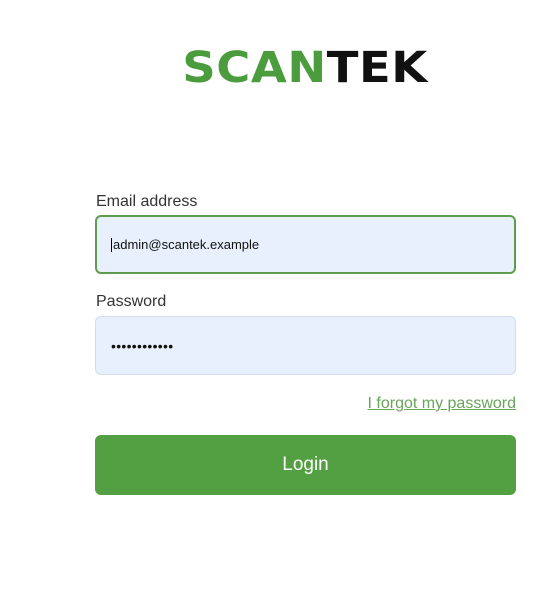  Describe the element at coordinates (442, 404) in the screenshot. I see `forgot-password-link: I forgot my password` at that location.